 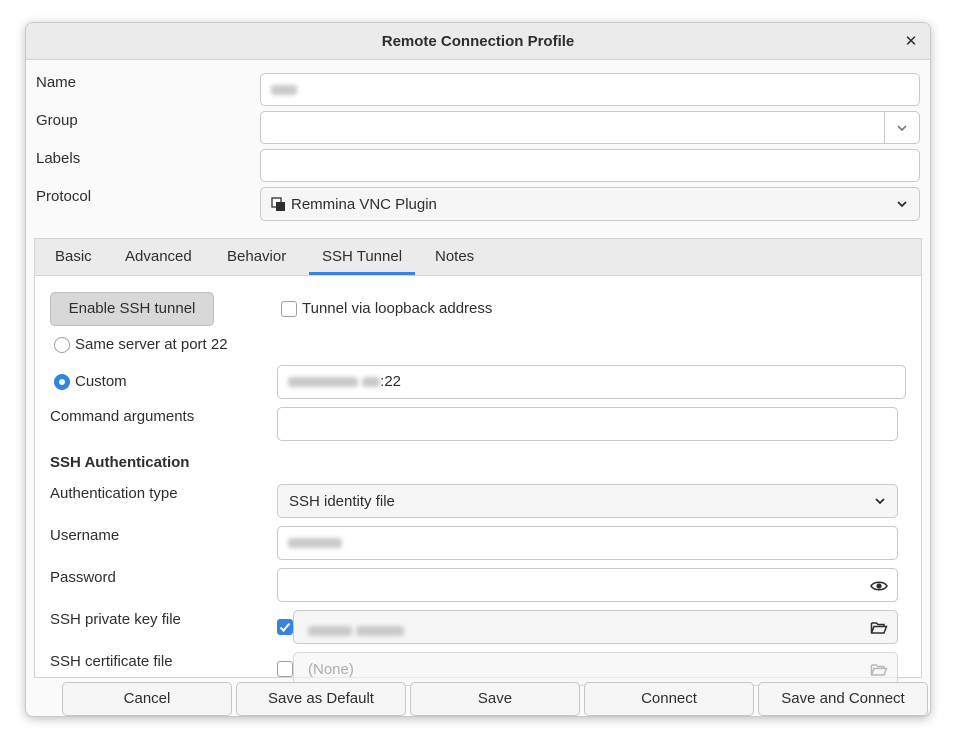 What do you see at coordinates (397, 308) in the screenshot?
I see `loopback-label: Tunnel via loopback address` at bounding box center [397, 308].